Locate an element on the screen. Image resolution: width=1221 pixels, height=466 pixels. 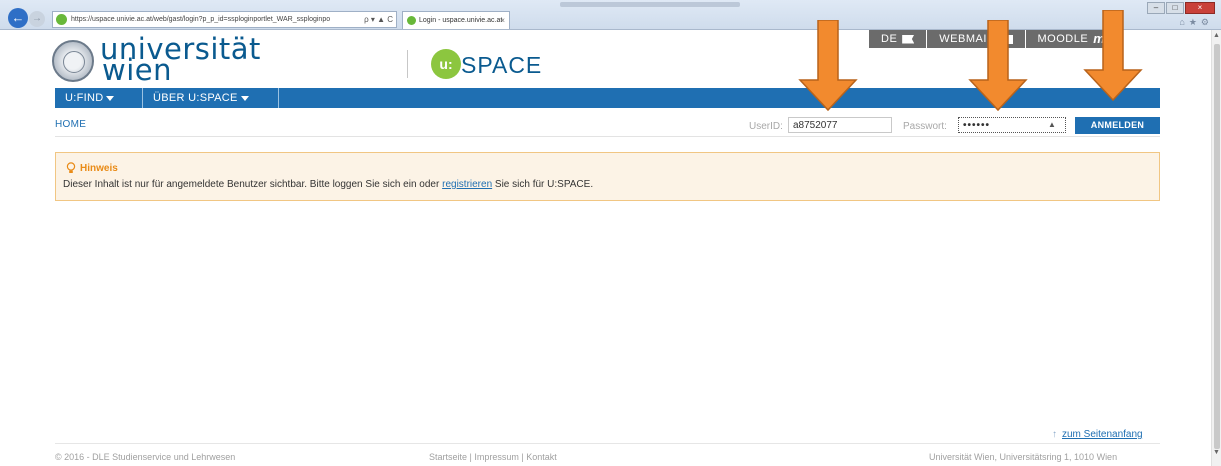
minimize-button: – is located at coordinates (1156, 8).